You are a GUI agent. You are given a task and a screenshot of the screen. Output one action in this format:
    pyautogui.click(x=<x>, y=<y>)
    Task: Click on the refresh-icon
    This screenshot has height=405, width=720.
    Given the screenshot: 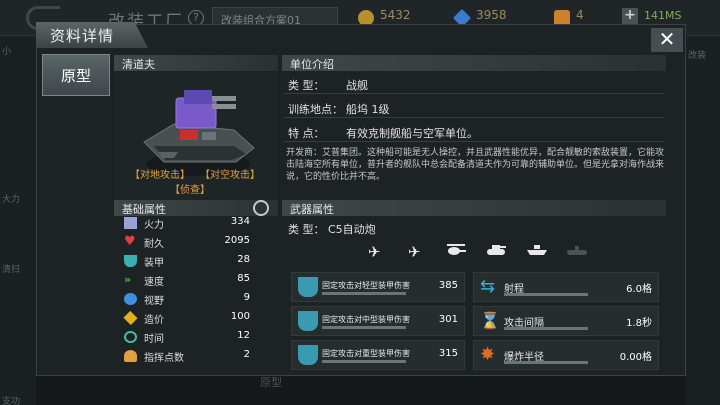 What is the action you would take?
    pyautogui.click(x=261, y=208)
    